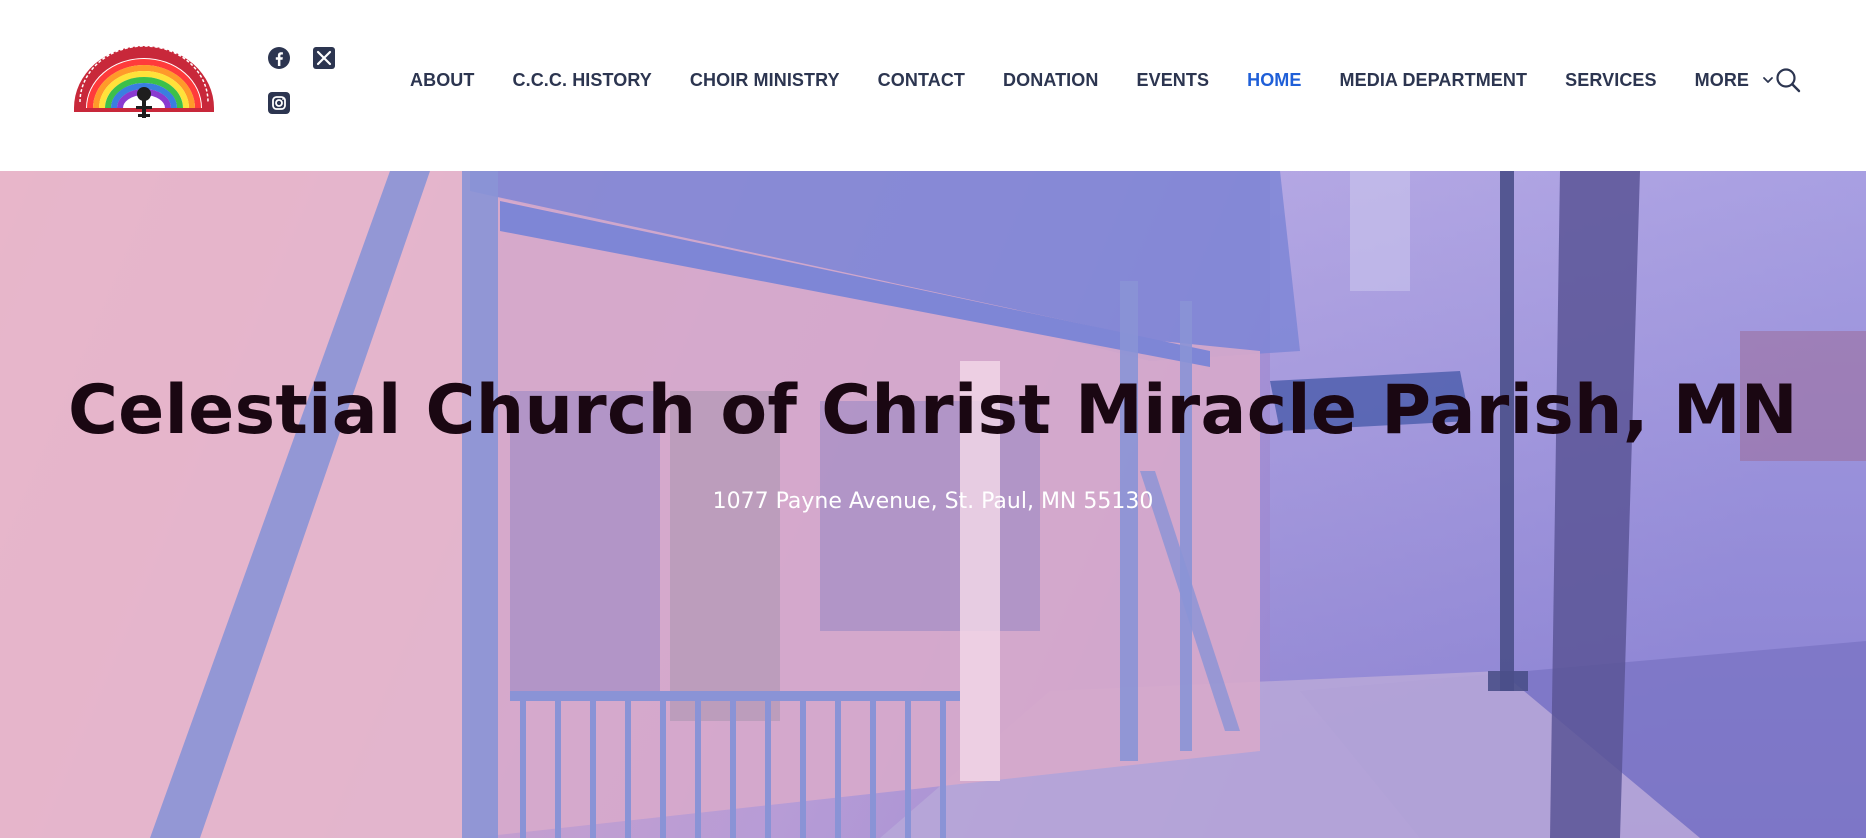 The width and height of the screenshot is (1866, 838). I want to click on facebook-icon, so click(279, 58).